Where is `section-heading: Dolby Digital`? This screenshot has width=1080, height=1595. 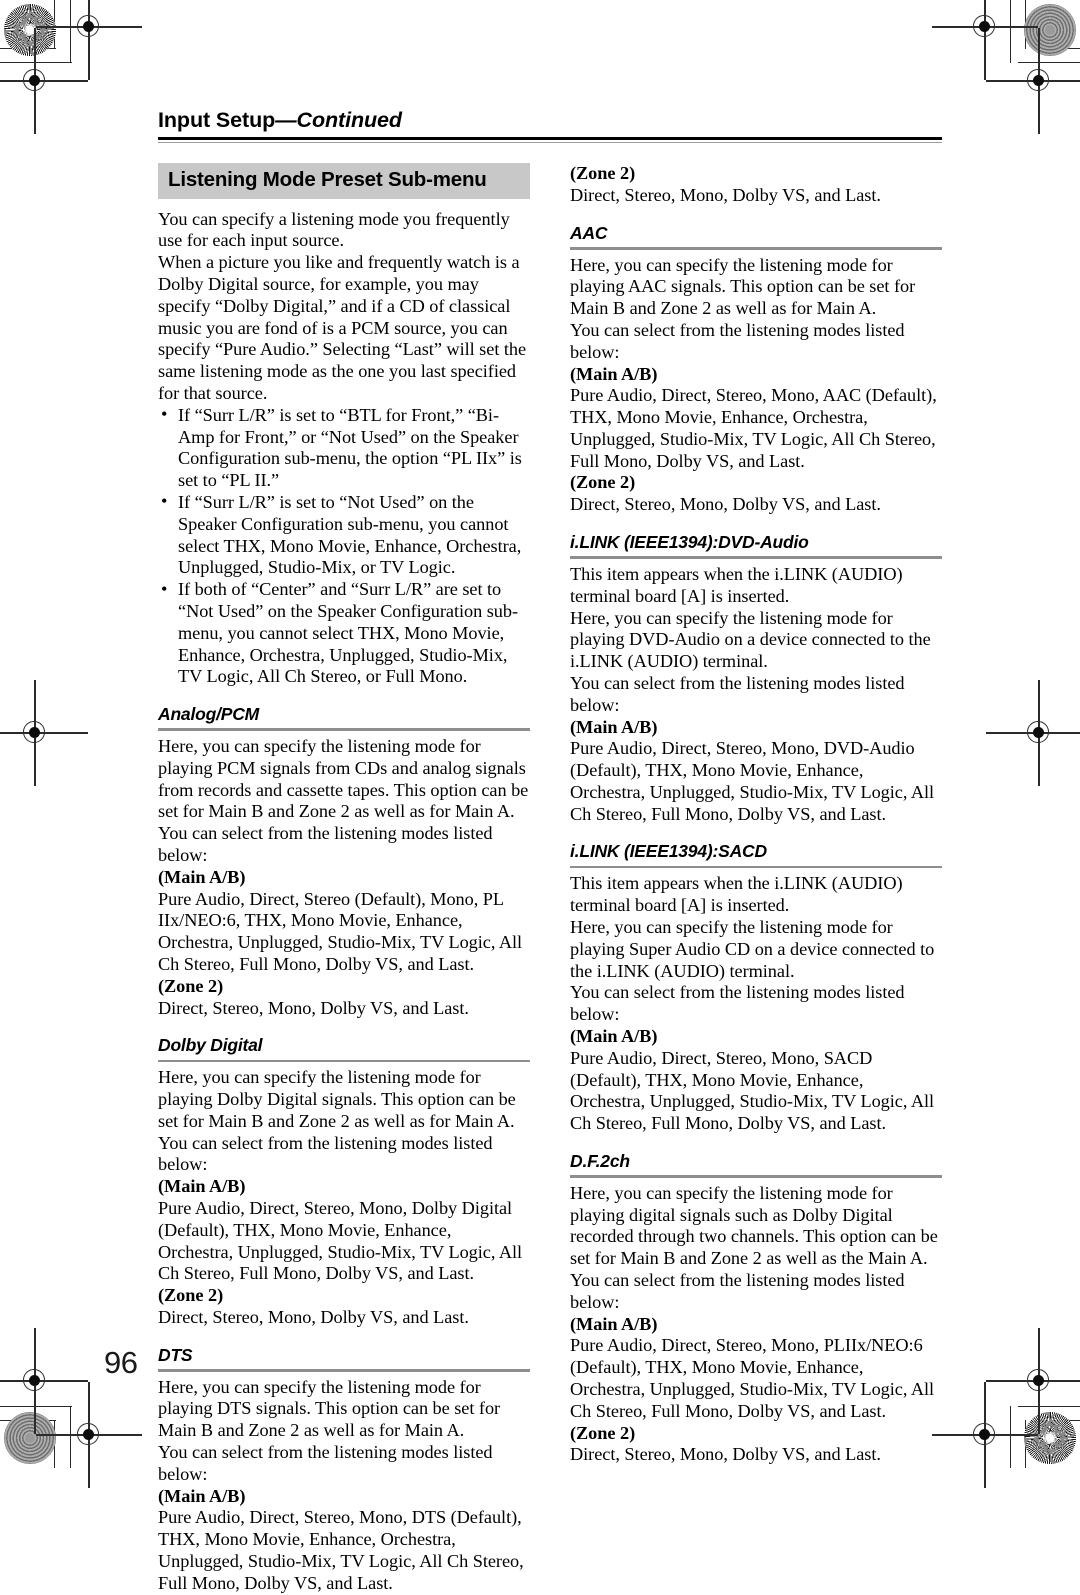 section-heading: Dolby Digital is located at coordinates (210, 1045).